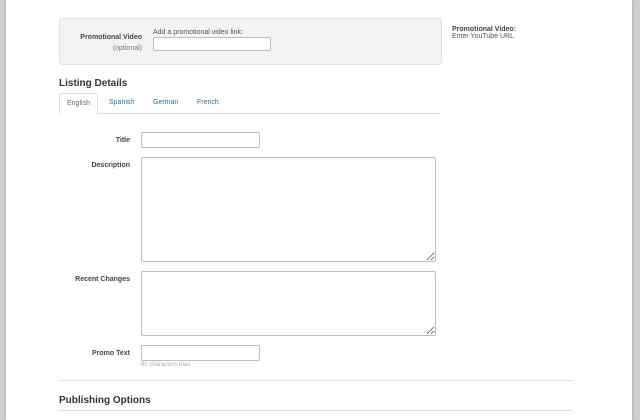 The height and width of the screenshot is (420, 640). Describe the element at coordinates (212, 44) in the screenshot. I see `promotional-video-input` at that location.